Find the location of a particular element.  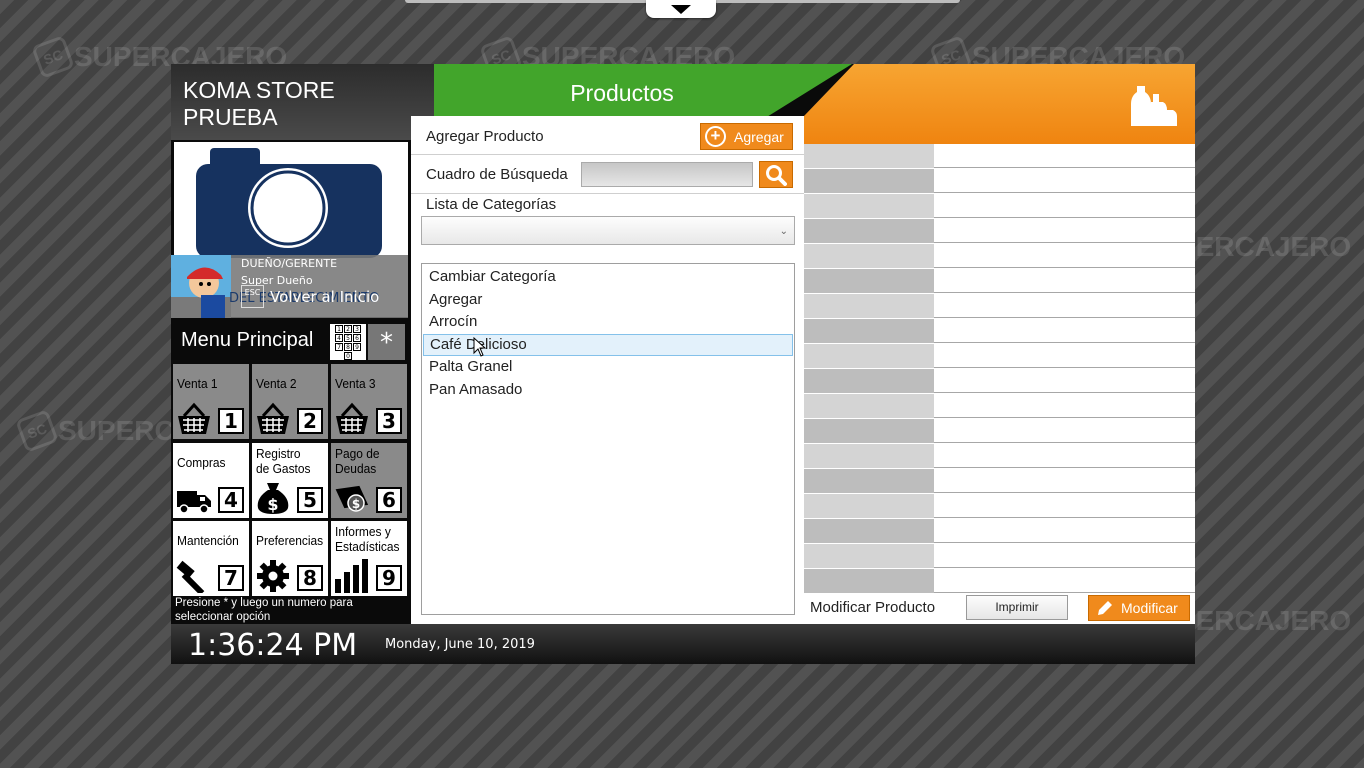

keypad-digit: 8 is located at coordinates (348, 346).